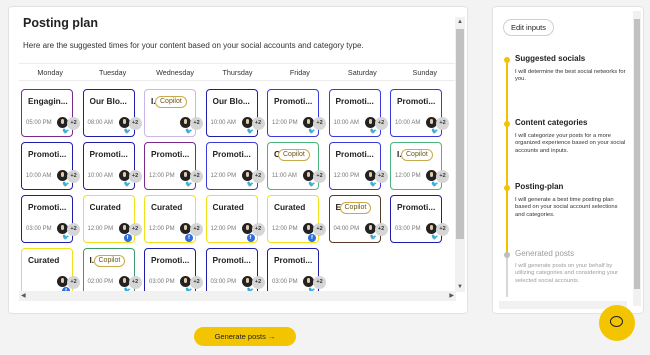 The width and height of the screenshot is (650, 355). What do you see at coordinates (545, 253) in the screenshot?
I see `step-title: Generated posts` at bounding box center [545, 253].